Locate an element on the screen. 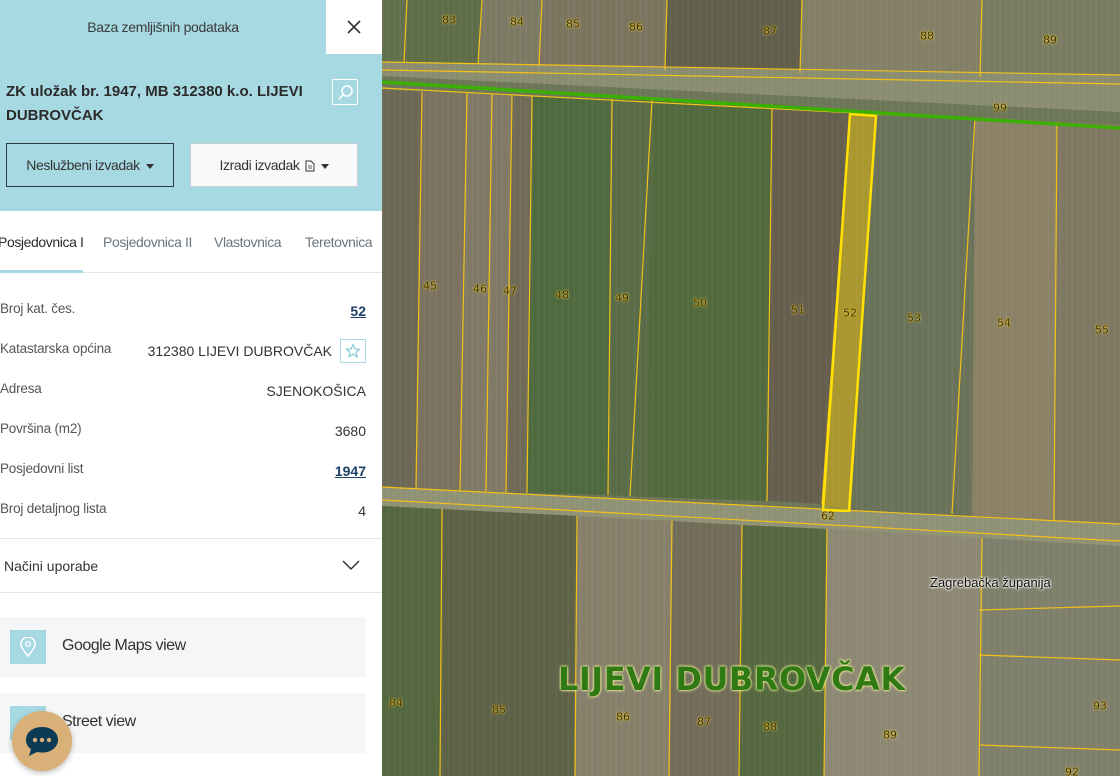 Image resolution: width=1120 pixels, height=776 pixels. parcel-label: 49 is located at coordinates (622, 298).